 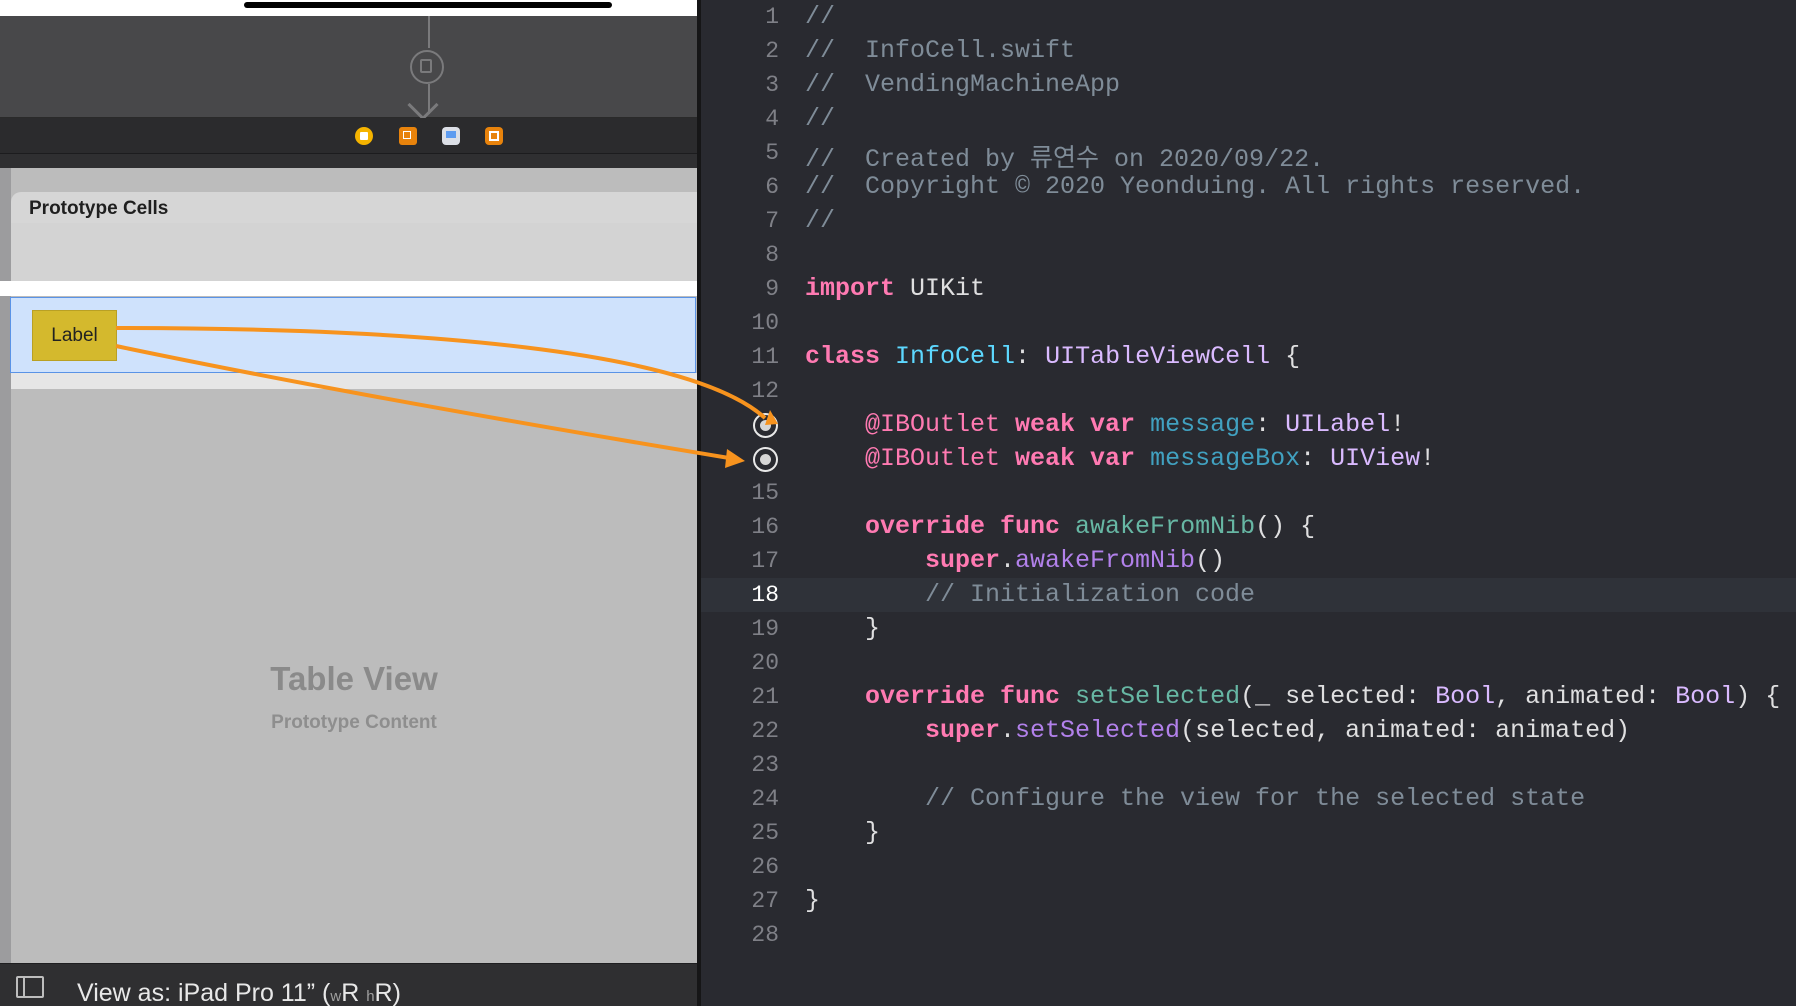 I want to click on code-line: 19}, so click(x=1248, y=629).